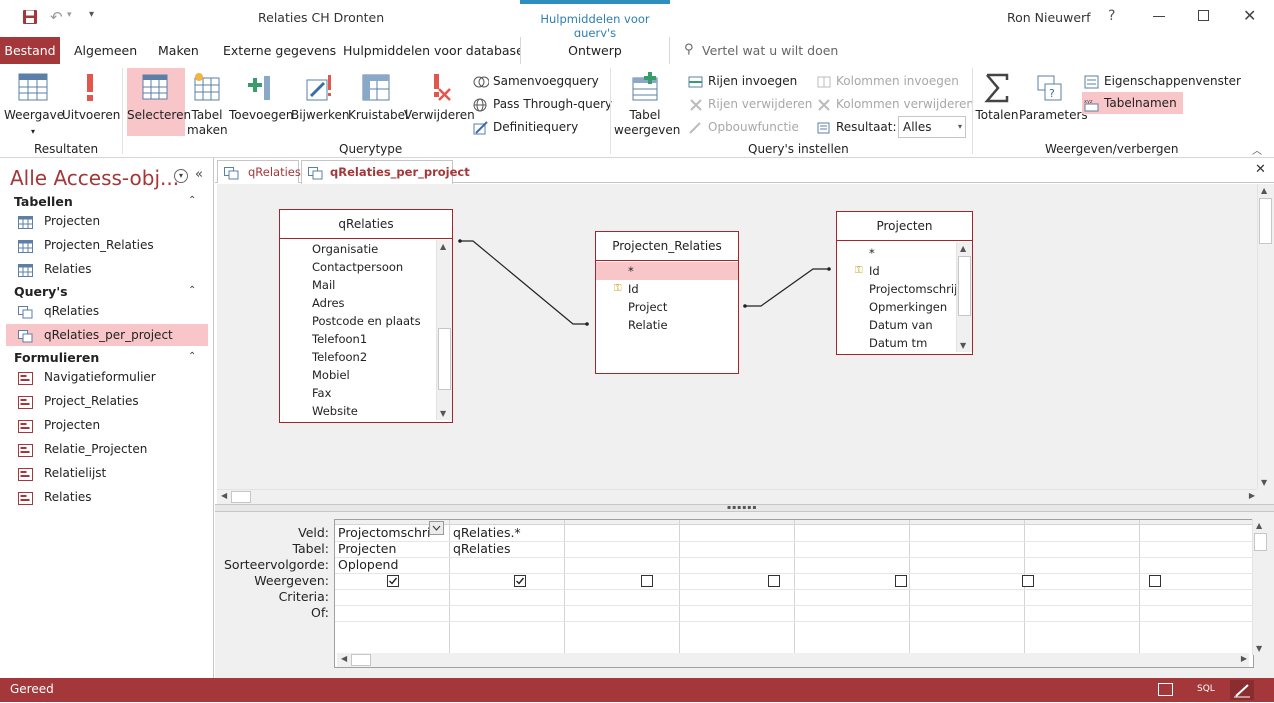 The height and width of the screenshot is (703, 1274). What do you see at coordinates (742, 81) in the screenshot?
I see `rijen-invoegen-button: Rijen invoegen` at bounding box center [742, 81].